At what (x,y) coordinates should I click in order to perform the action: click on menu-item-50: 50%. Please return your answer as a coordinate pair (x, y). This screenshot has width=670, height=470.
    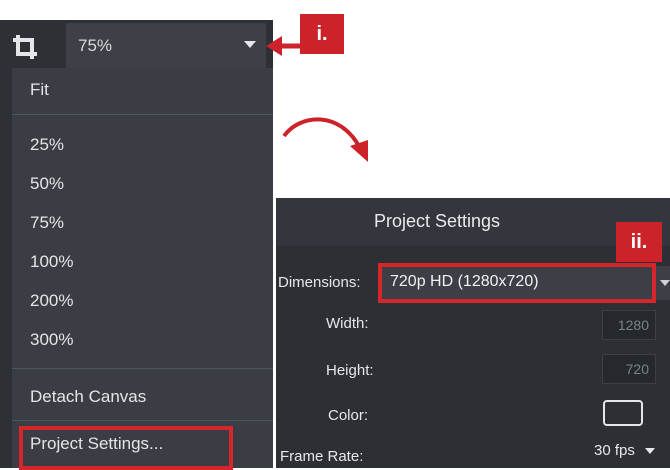
    Looking at the image, I should click on (47, 184).